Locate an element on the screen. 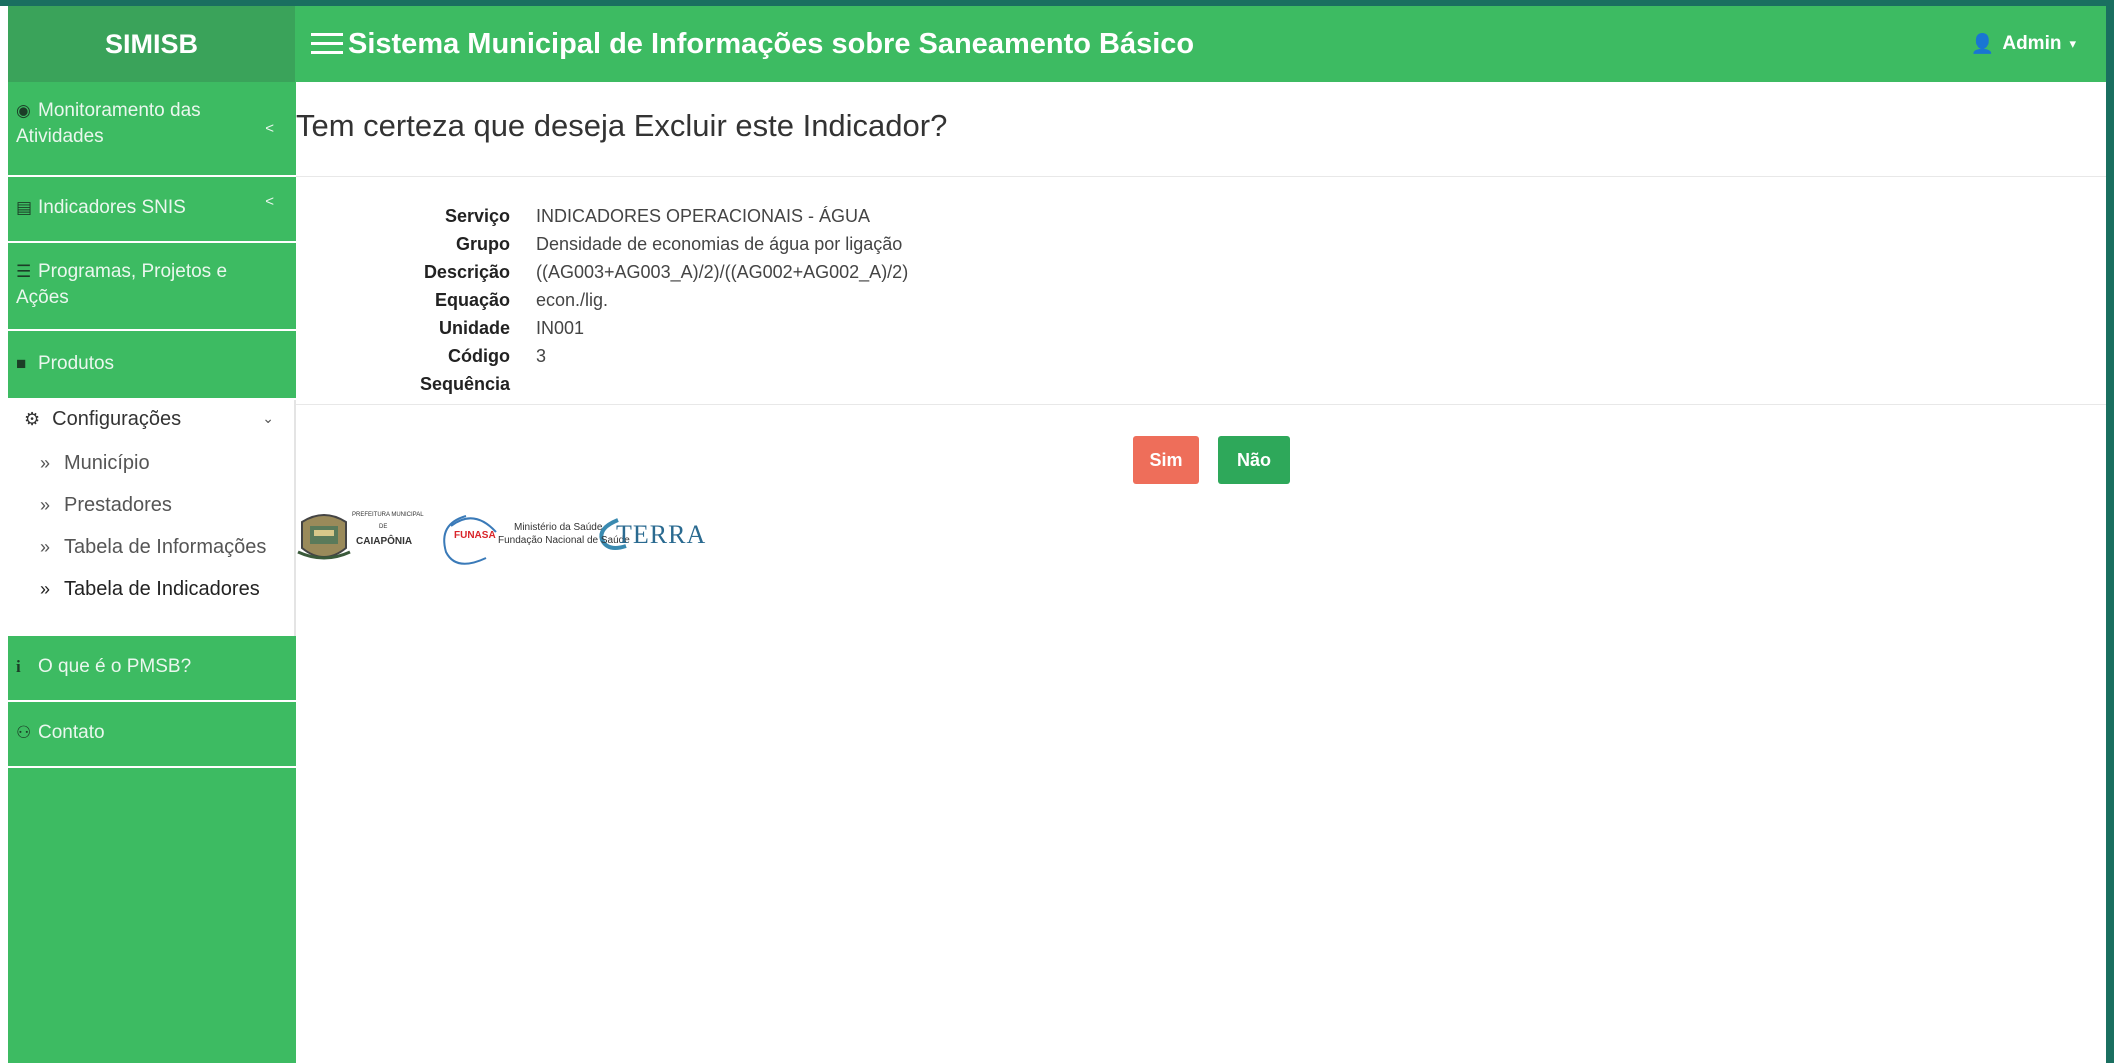  submenu-item-municipio: » Município is located at coordinates (95, 463).